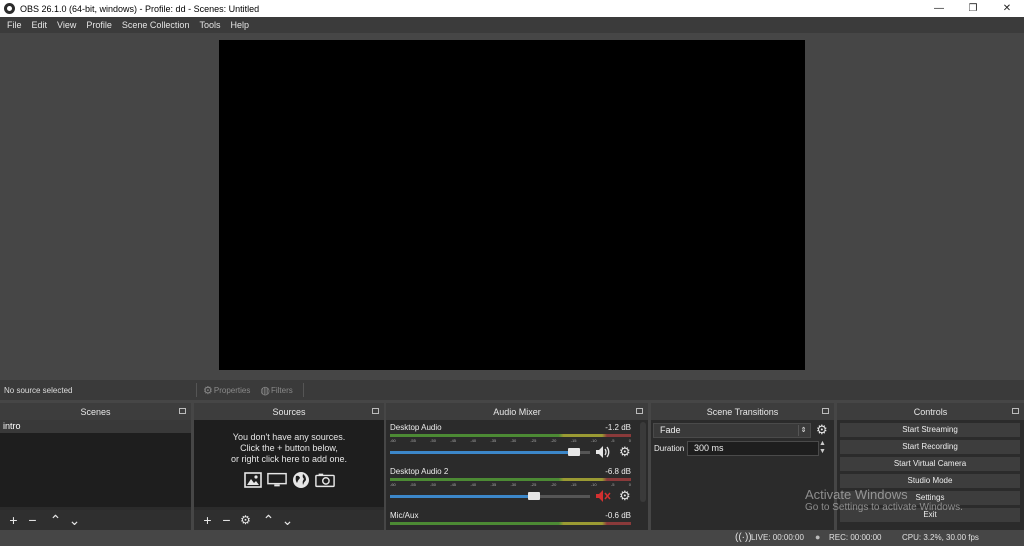 This screenshot has width=1024, height=546. I want to click on watermark-line: Go to Settings to activate Windows., so click(884, 507).